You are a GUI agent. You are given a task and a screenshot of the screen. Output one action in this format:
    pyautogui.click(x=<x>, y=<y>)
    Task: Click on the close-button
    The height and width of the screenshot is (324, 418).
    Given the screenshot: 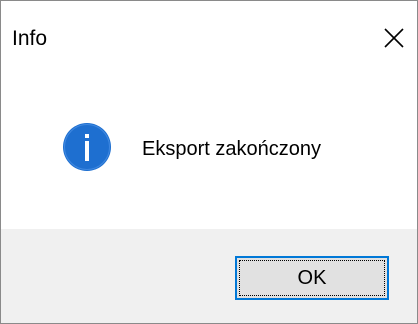 What is the action you would take?
    pyautogui.click(x=394, y=38)
    